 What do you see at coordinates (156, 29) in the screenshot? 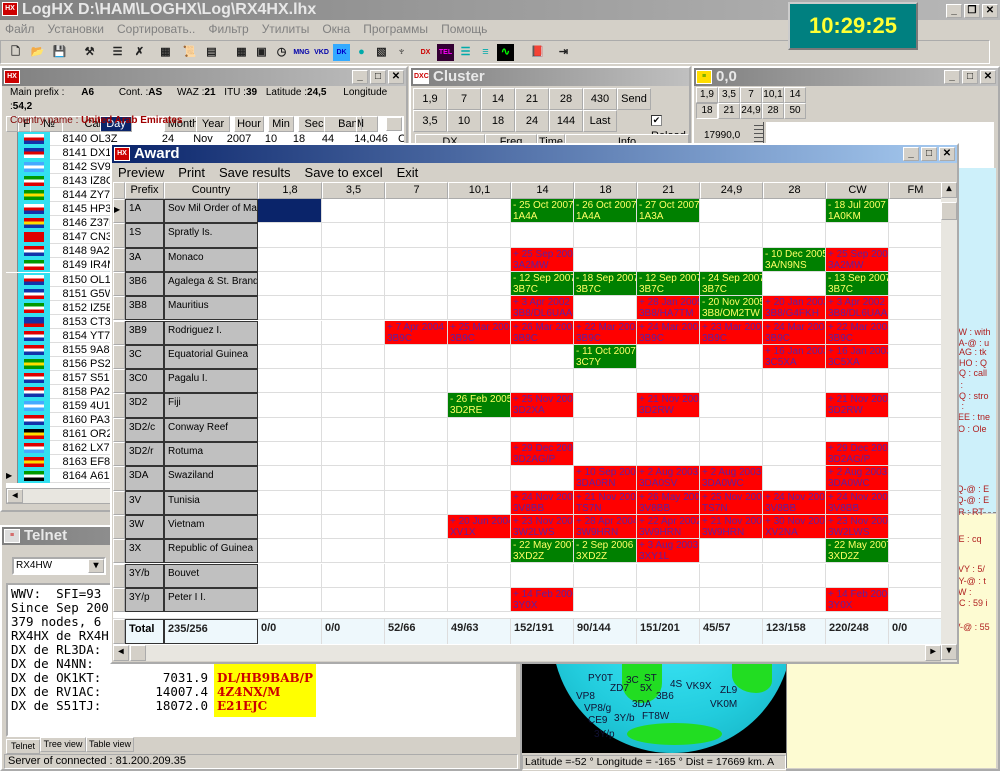
I see `menu-item: Сортировать..` at bounding box center [156, 29].